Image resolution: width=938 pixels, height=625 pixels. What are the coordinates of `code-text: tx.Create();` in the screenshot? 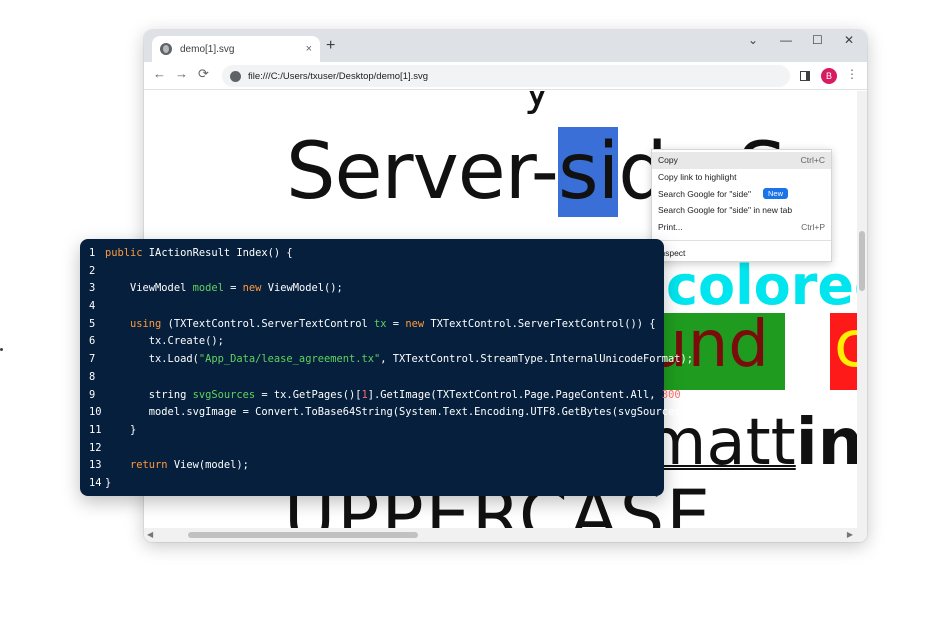 It's located at (164, 341).